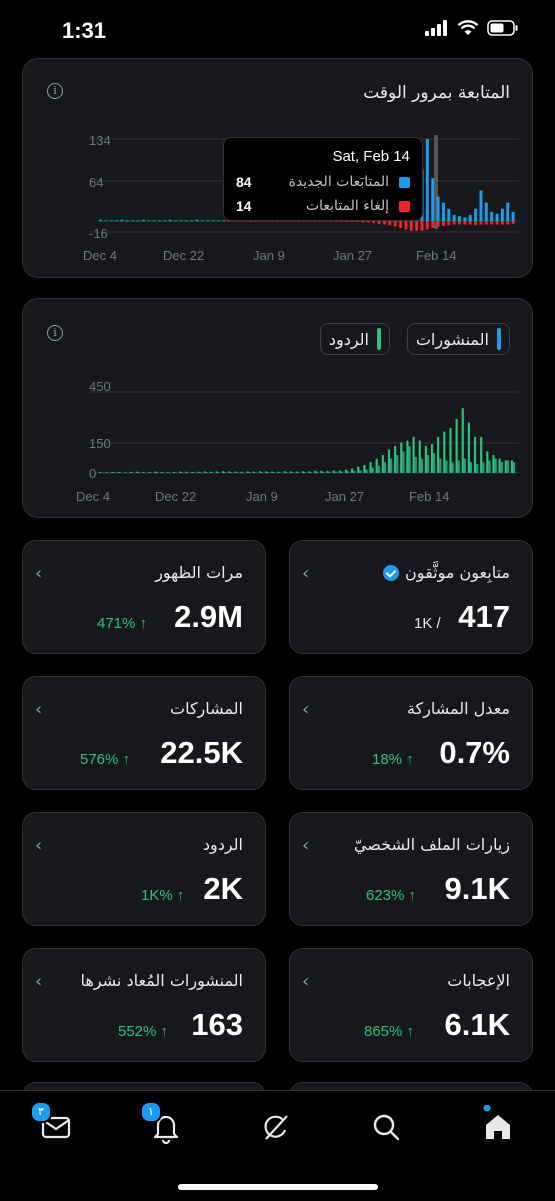 The image size is (555, 1201). I want to click on nav-messages: ٣, so click(54, 1125).